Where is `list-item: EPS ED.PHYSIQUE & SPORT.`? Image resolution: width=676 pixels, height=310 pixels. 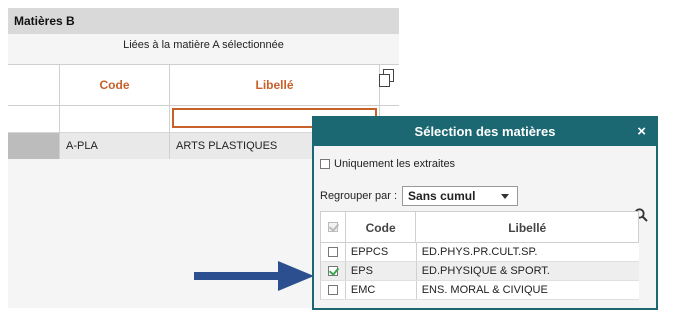 list-item: EPS ED.PHYSIQUE & SPORT. is located at coordinates (479, 271).